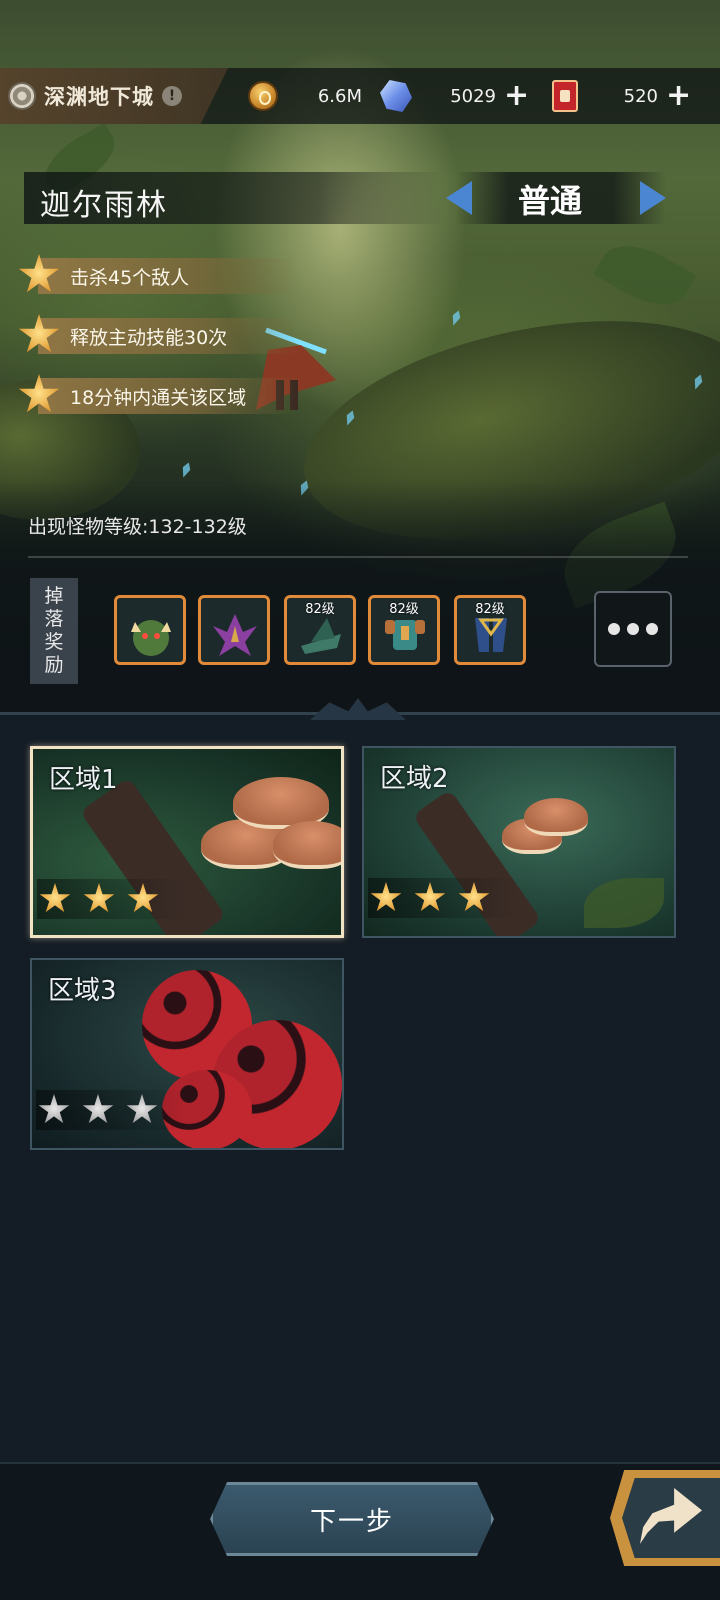  What do you see at coordinates (99, 97) in the screenshot?
I see `dungeon-name: 深渊地下城` at bounding box center [99, 97].